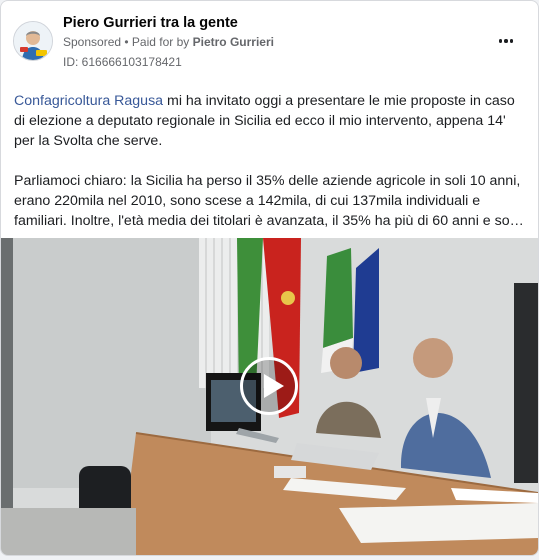  I want to click on payer-name: Pietro Gurrieri, so click(233, 42).